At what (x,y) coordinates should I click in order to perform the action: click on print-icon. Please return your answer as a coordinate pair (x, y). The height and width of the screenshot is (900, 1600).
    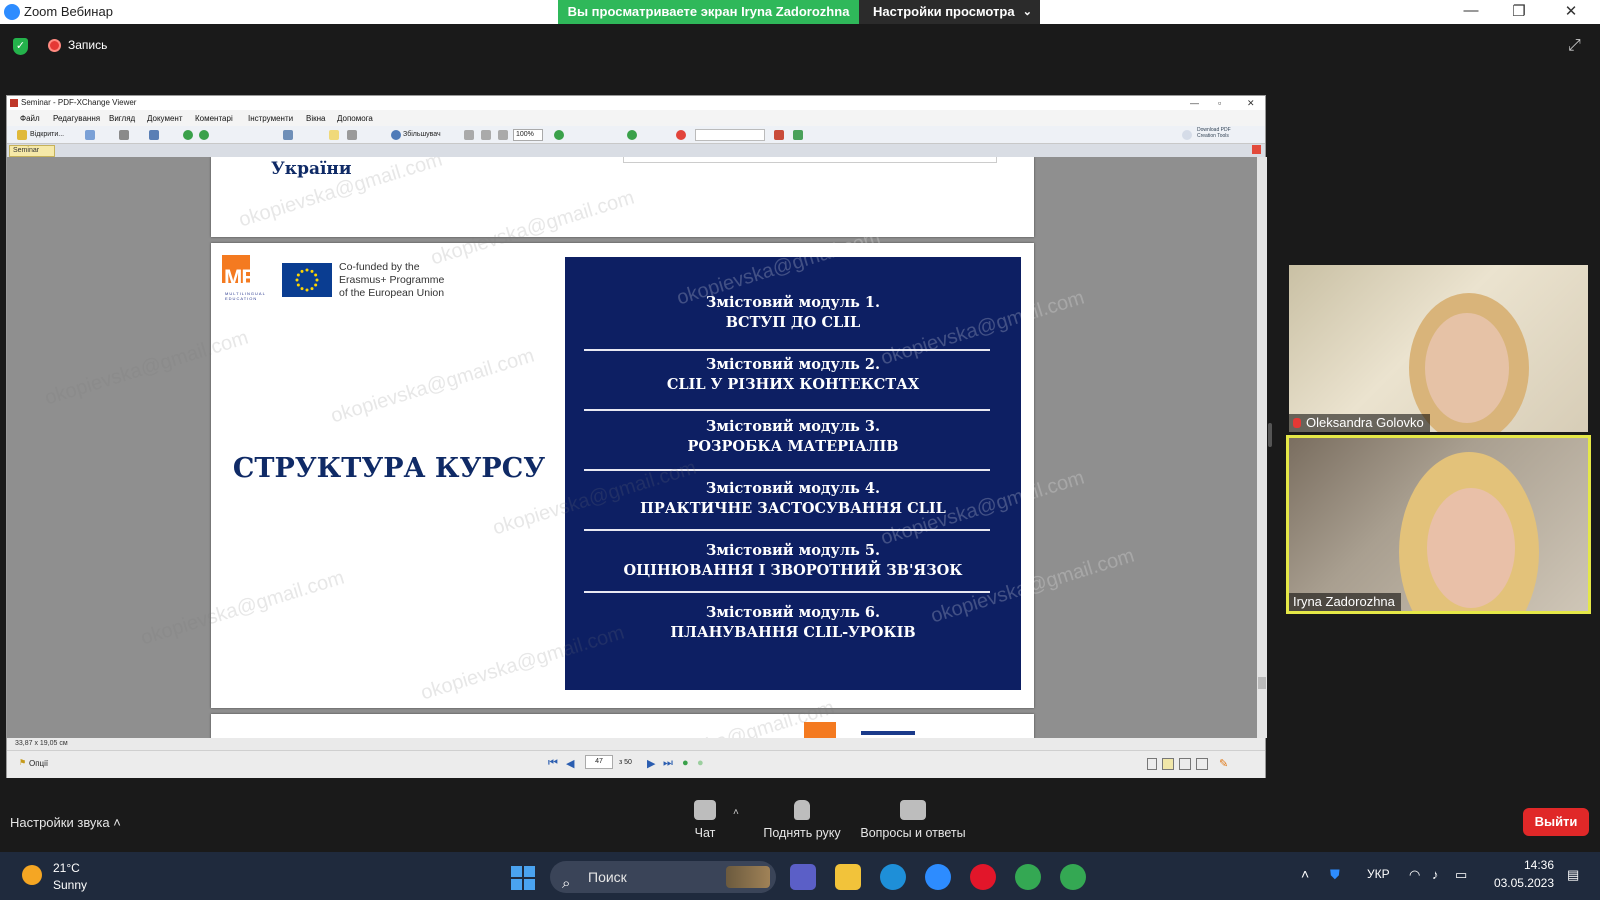
    Looking at the image, I should click on (124, 135).